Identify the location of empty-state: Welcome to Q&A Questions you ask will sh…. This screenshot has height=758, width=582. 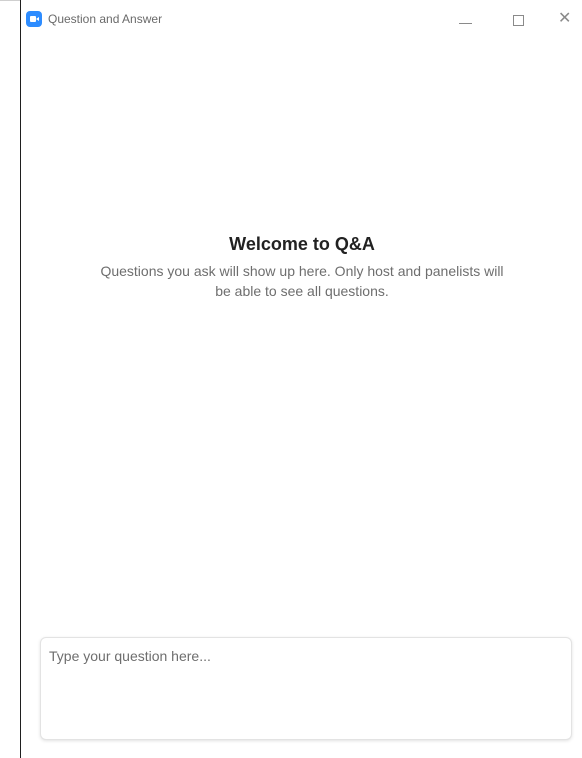
(301, 266).